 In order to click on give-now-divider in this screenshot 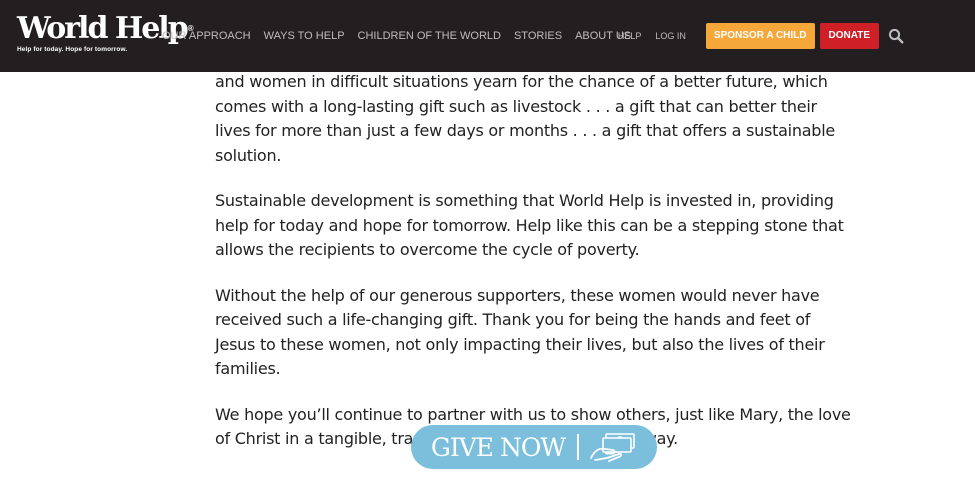, I will do `click(578, 447)`.